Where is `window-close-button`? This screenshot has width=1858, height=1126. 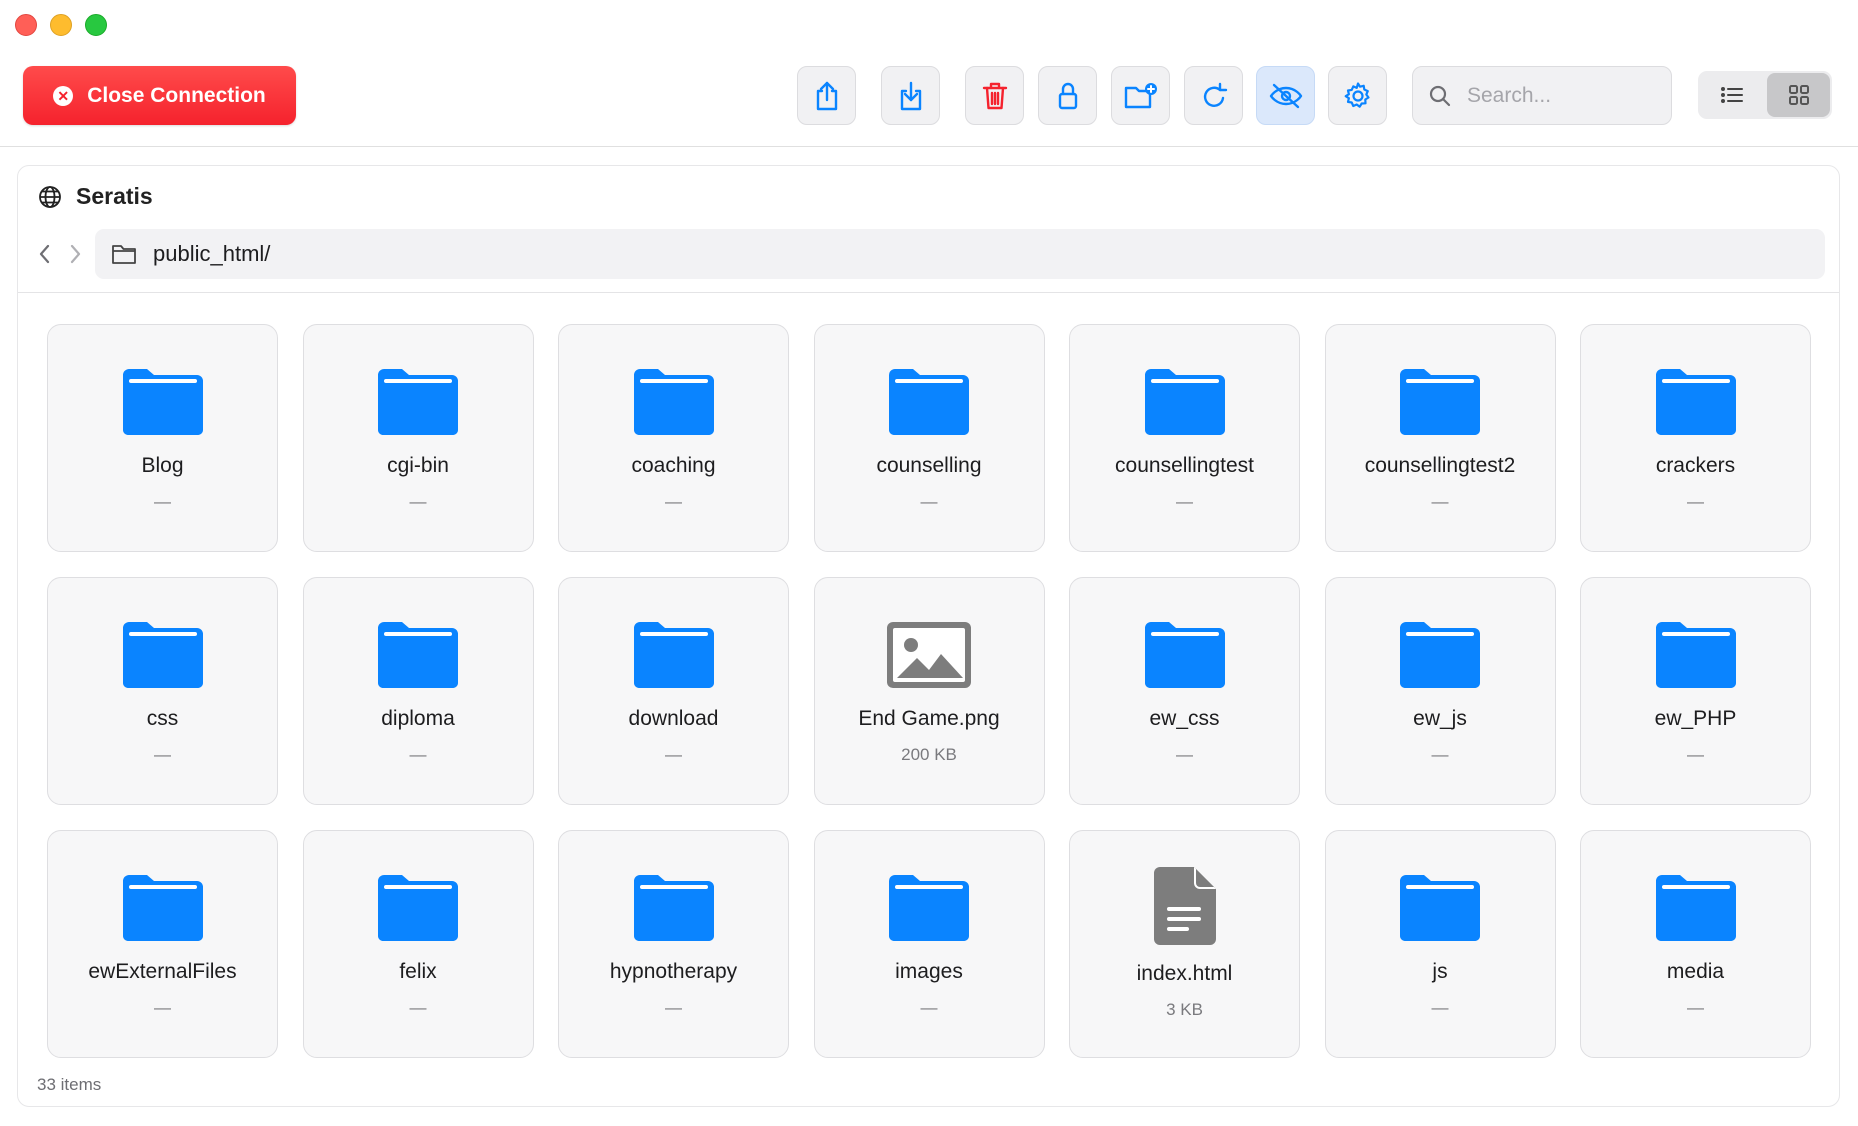
window-close-button is located at coordinates (26, 25).